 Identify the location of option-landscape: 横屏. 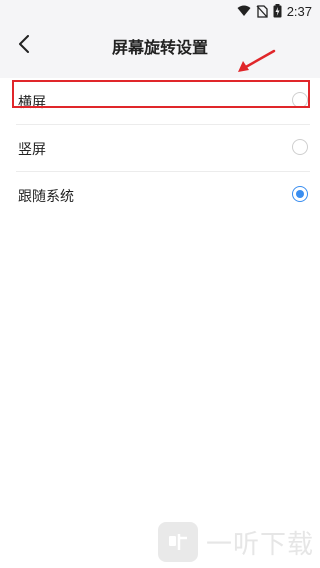
(163, 101).